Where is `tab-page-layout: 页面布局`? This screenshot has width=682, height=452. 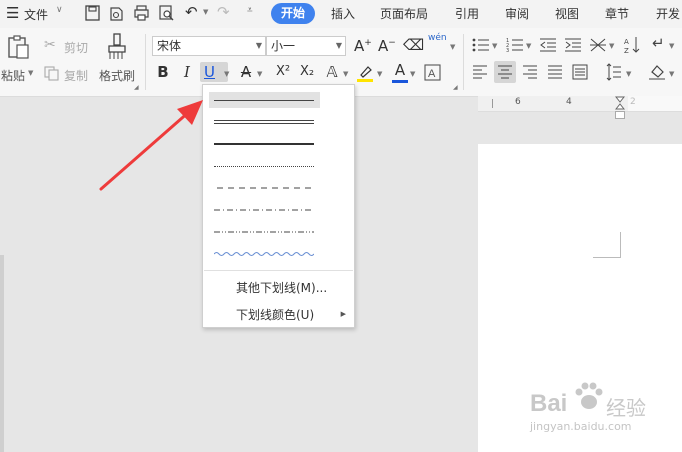 tab-page-layout: 页面布局 is located at coordinates (404, 13).